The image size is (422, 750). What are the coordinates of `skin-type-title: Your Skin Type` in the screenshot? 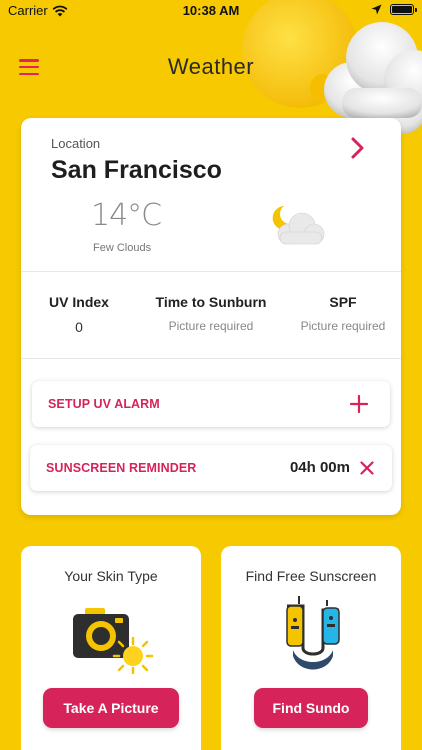 It's located at (111, 576).